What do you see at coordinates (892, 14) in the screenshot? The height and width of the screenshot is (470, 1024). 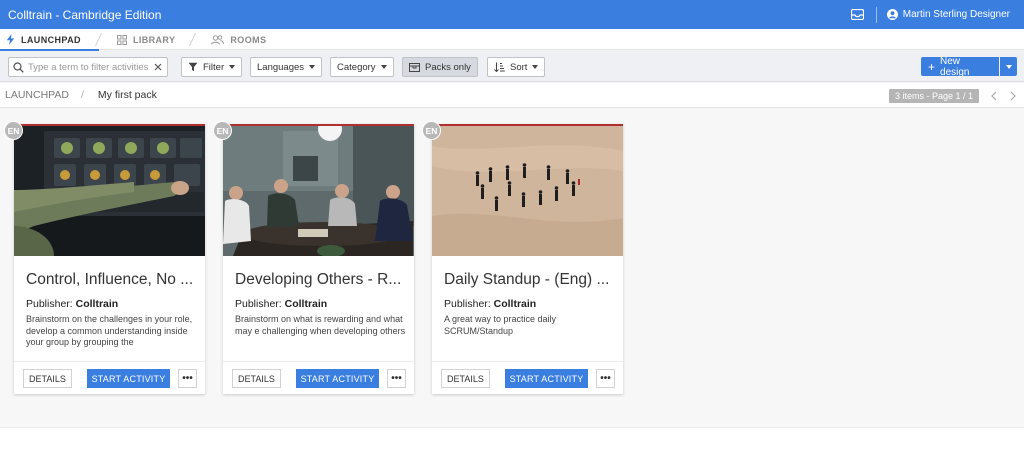 I see `user-circle-icon` at bounding box center [892, 14].